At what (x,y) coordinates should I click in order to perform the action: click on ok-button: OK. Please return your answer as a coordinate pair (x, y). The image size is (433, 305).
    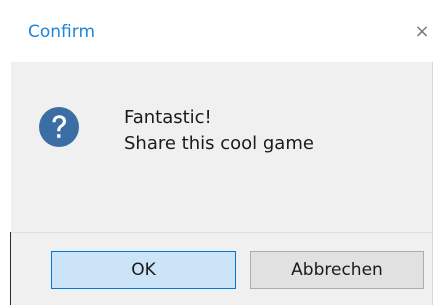
    Looking at the image, I should click on (143, 270).